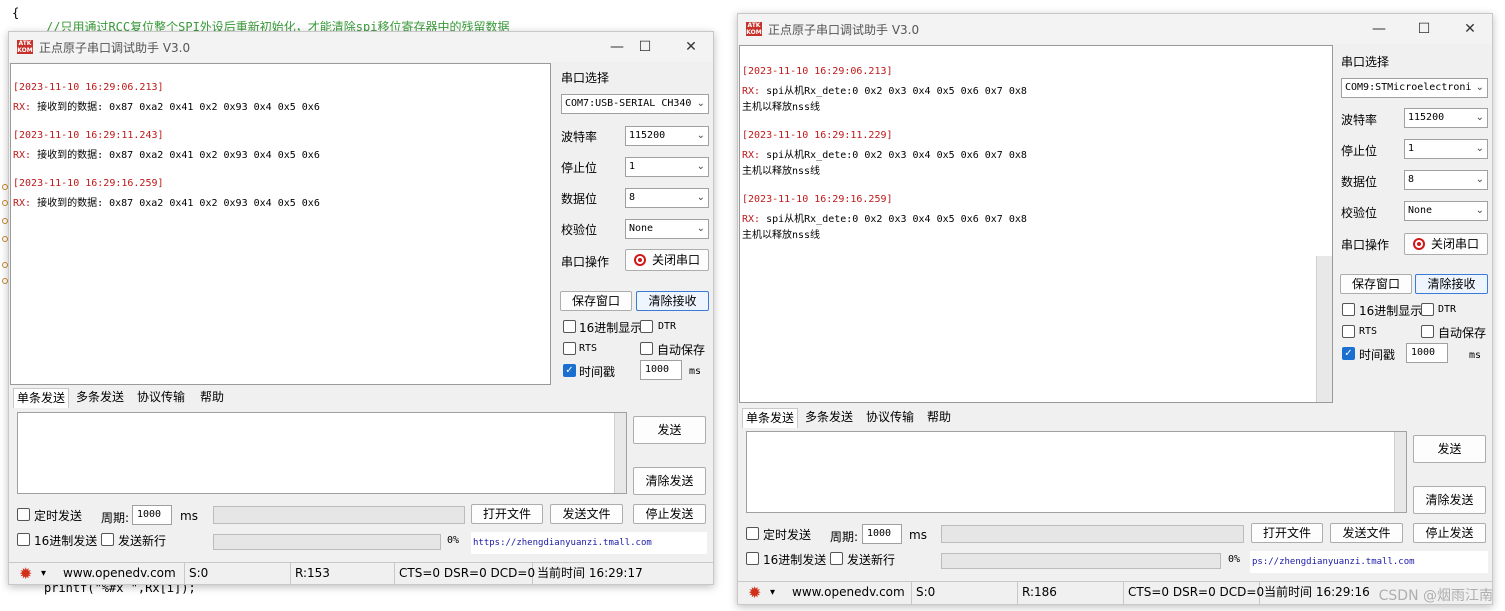 Image resolution: width=1505 pixels, height=611 pixels. What do you see at coordinates (1234, 559) in the screenshot?
I see `progress-percent: 0%` at bounding box center [1234, 559].